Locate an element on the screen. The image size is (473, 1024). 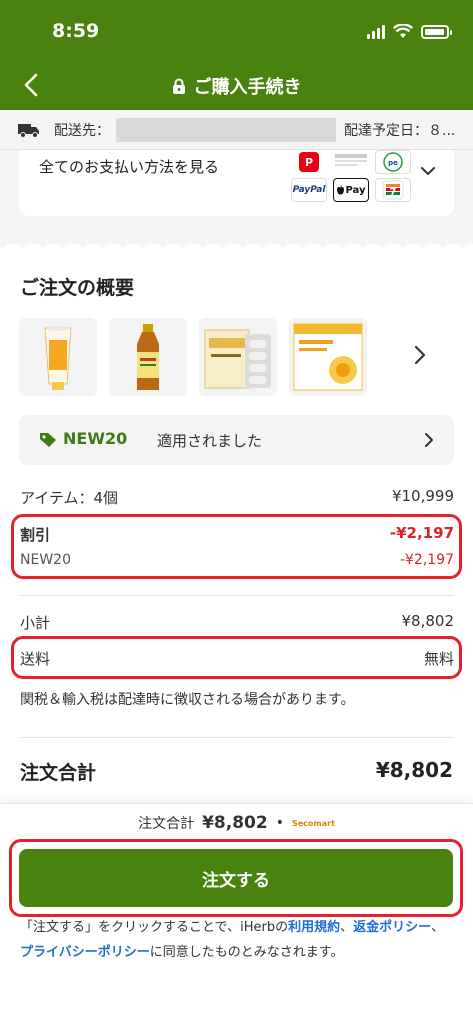
svg-text: P is located at coordinates (309, 162).